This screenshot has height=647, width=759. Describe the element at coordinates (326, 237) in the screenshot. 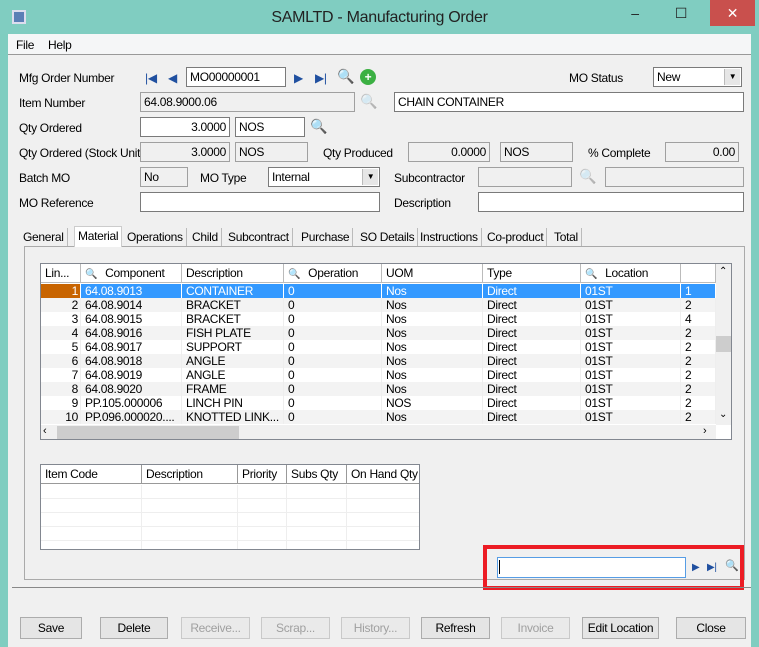

I see `tab-purchase: Purchase` at that location.